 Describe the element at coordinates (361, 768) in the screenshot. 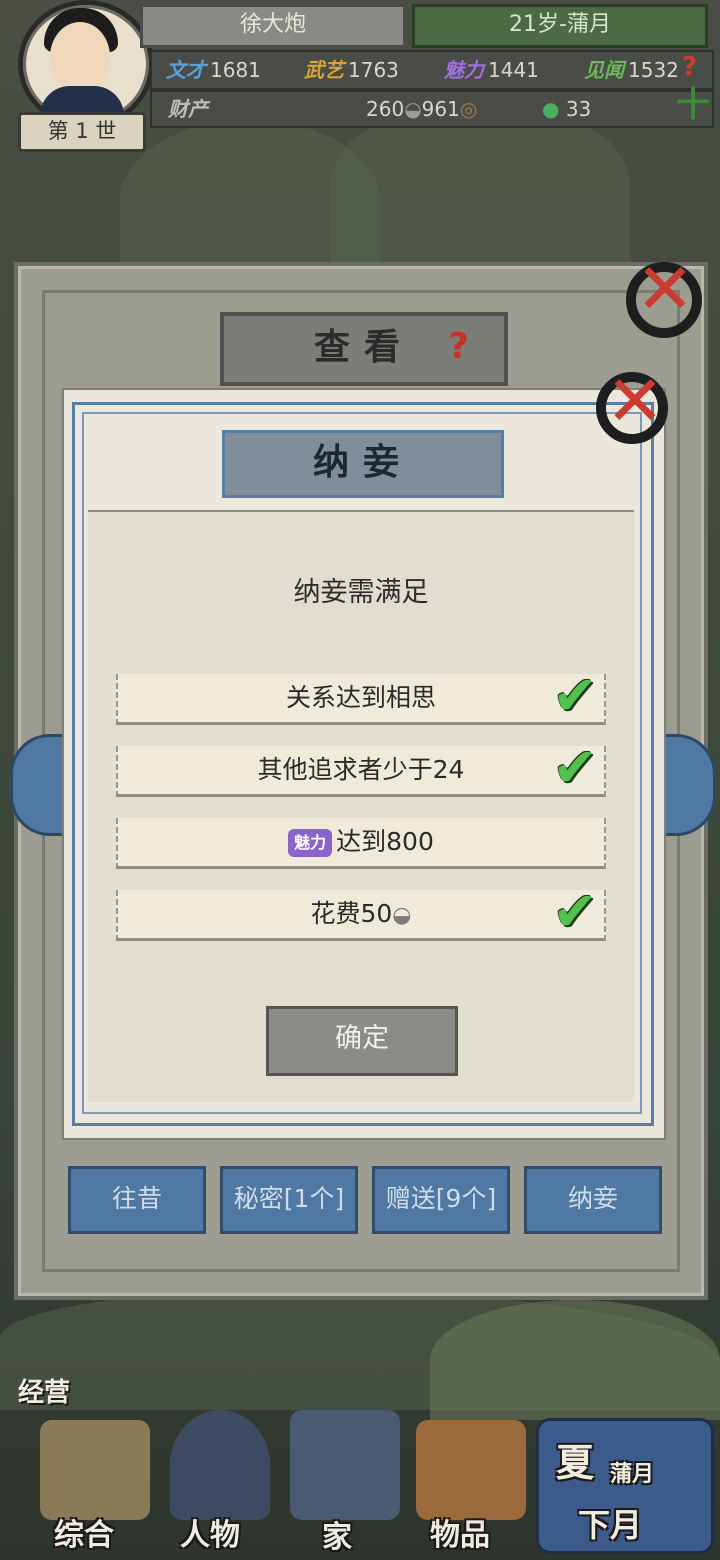

I see `condition-suitors: 其他追求者少于24 ✔` at that location.